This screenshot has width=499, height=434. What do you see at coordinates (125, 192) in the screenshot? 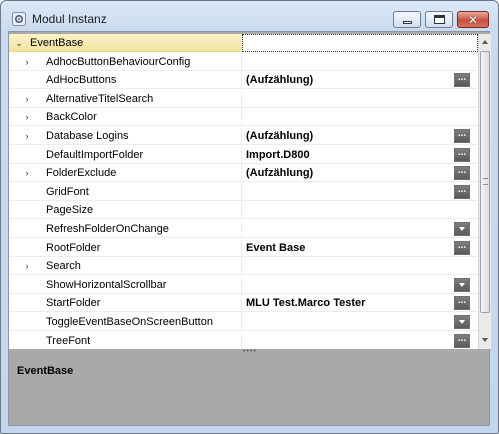
I see `property-name-cell: GridFont` at bounding box center [125, 192].